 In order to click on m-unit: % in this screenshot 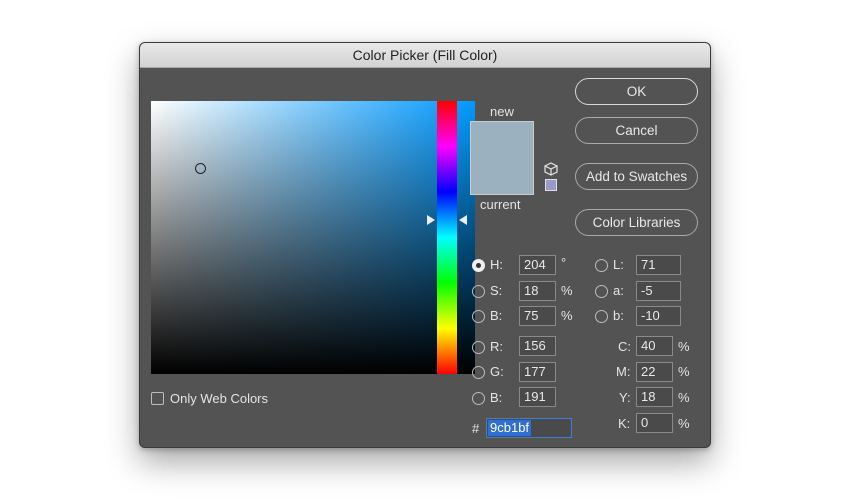, I will do `click(684, 371)`.